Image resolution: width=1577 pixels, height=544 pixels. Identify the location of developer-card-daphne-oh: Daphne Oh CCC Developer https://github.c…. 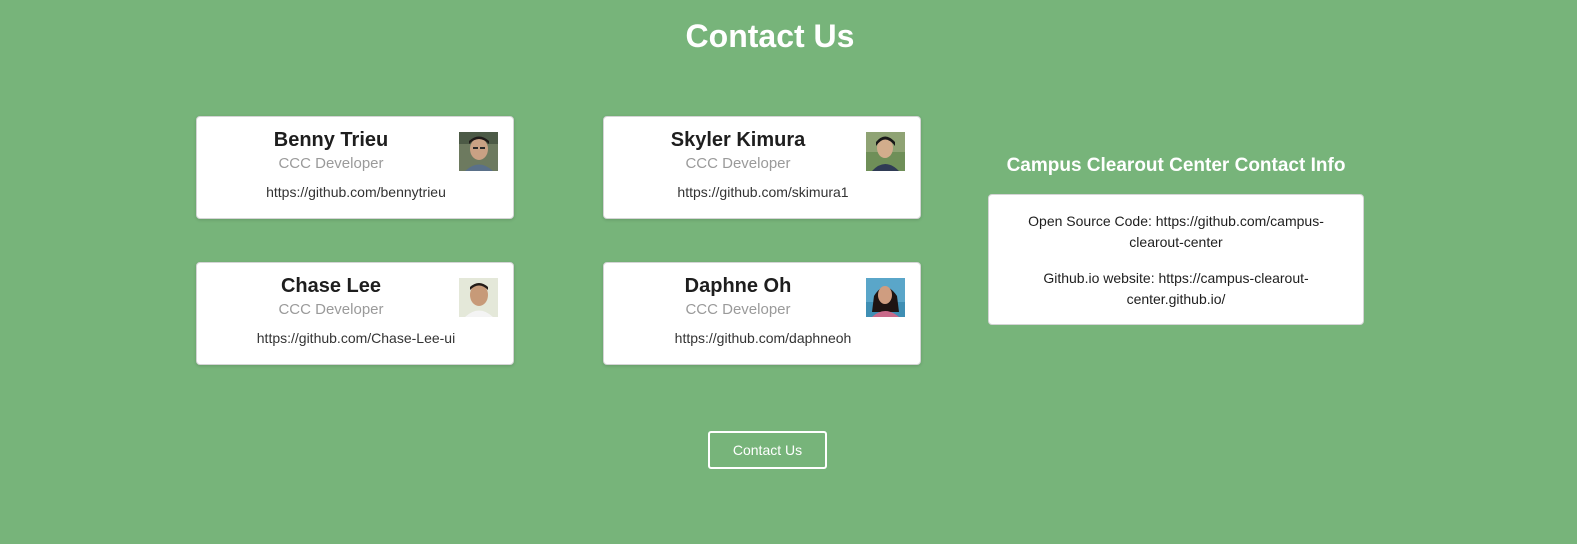
(762, 313).